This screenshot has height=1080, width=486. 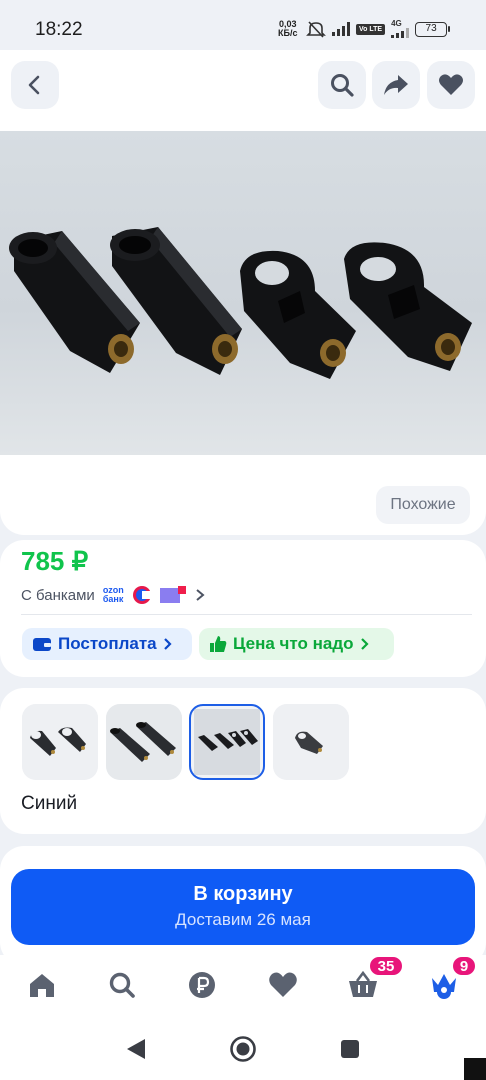 I want to click on share-icon, so click(x=396, y=85).